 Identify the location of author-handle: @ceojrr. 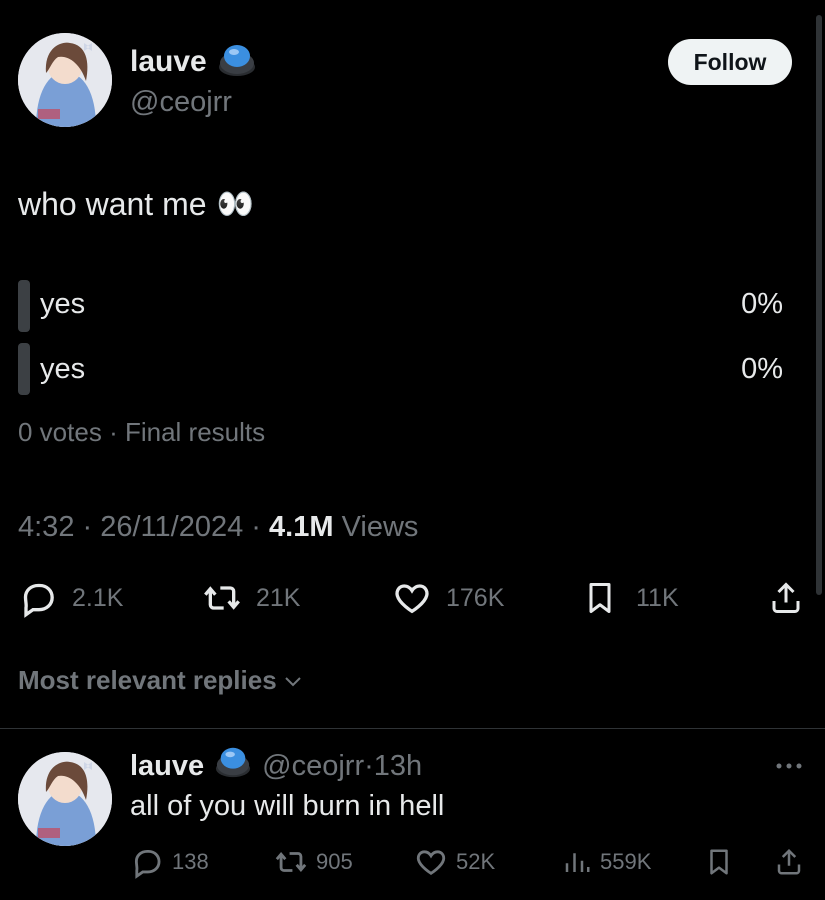
(181, 102).